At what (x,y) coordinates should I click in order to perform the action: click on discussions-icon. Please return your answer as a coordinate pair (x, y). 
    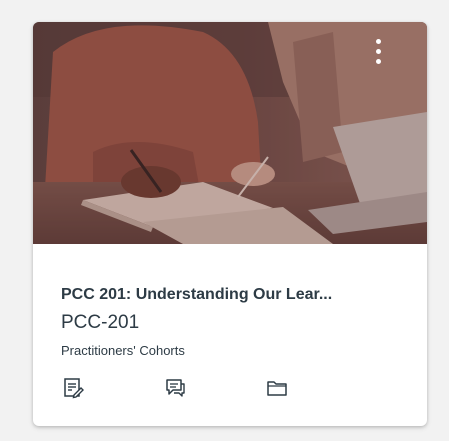
    Looking at the image, I should click on (175, 388).